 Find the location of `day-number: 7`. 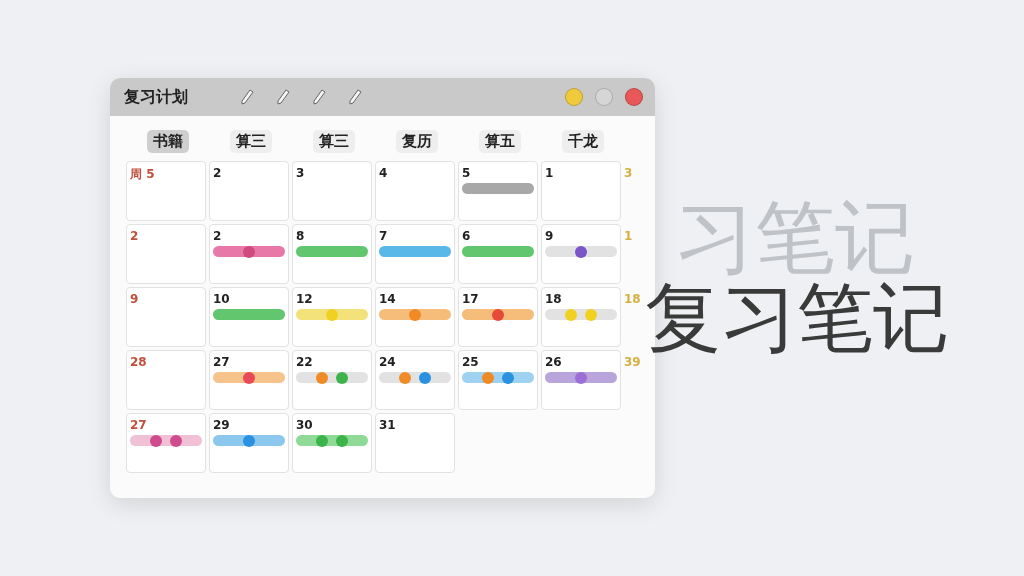

day-number: 7 is located at coordinates (384, 236).